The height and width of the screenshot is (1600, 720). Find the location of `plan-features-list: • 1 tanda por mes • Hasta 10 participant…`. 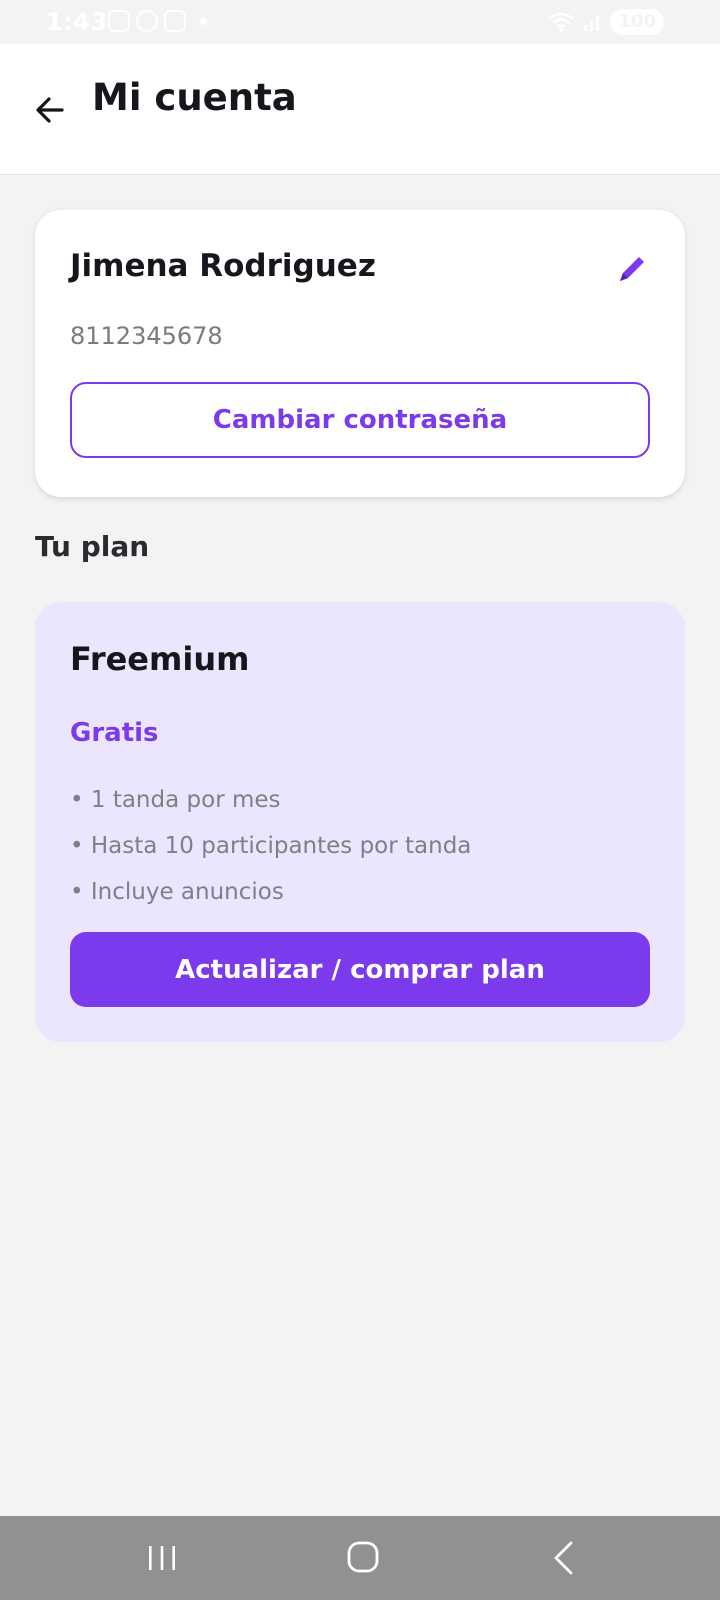

plan-features-list: • 1 tanda por mes • Hasta 10 participant… is located at coordinates (270, 849).